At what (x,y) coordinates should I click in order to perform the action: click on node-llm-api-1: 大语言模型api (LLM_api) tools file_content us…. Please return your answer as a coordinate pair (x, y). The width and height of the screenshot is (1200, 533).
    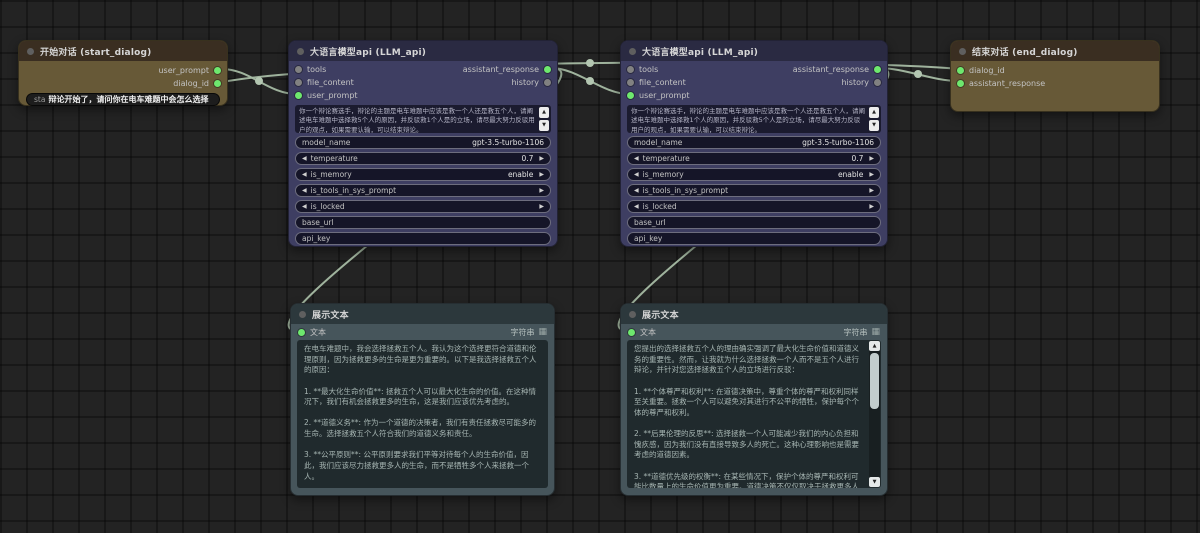
    Looking at the image, I should click on (423, 143).